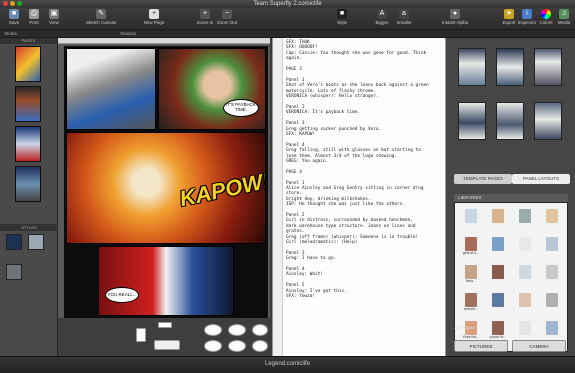 This screenshot has height=373, width=575. What do you see at coordinates (213, 330) in the screenshot?
I see `balloon-style-round` at bounding box center [213, 330].